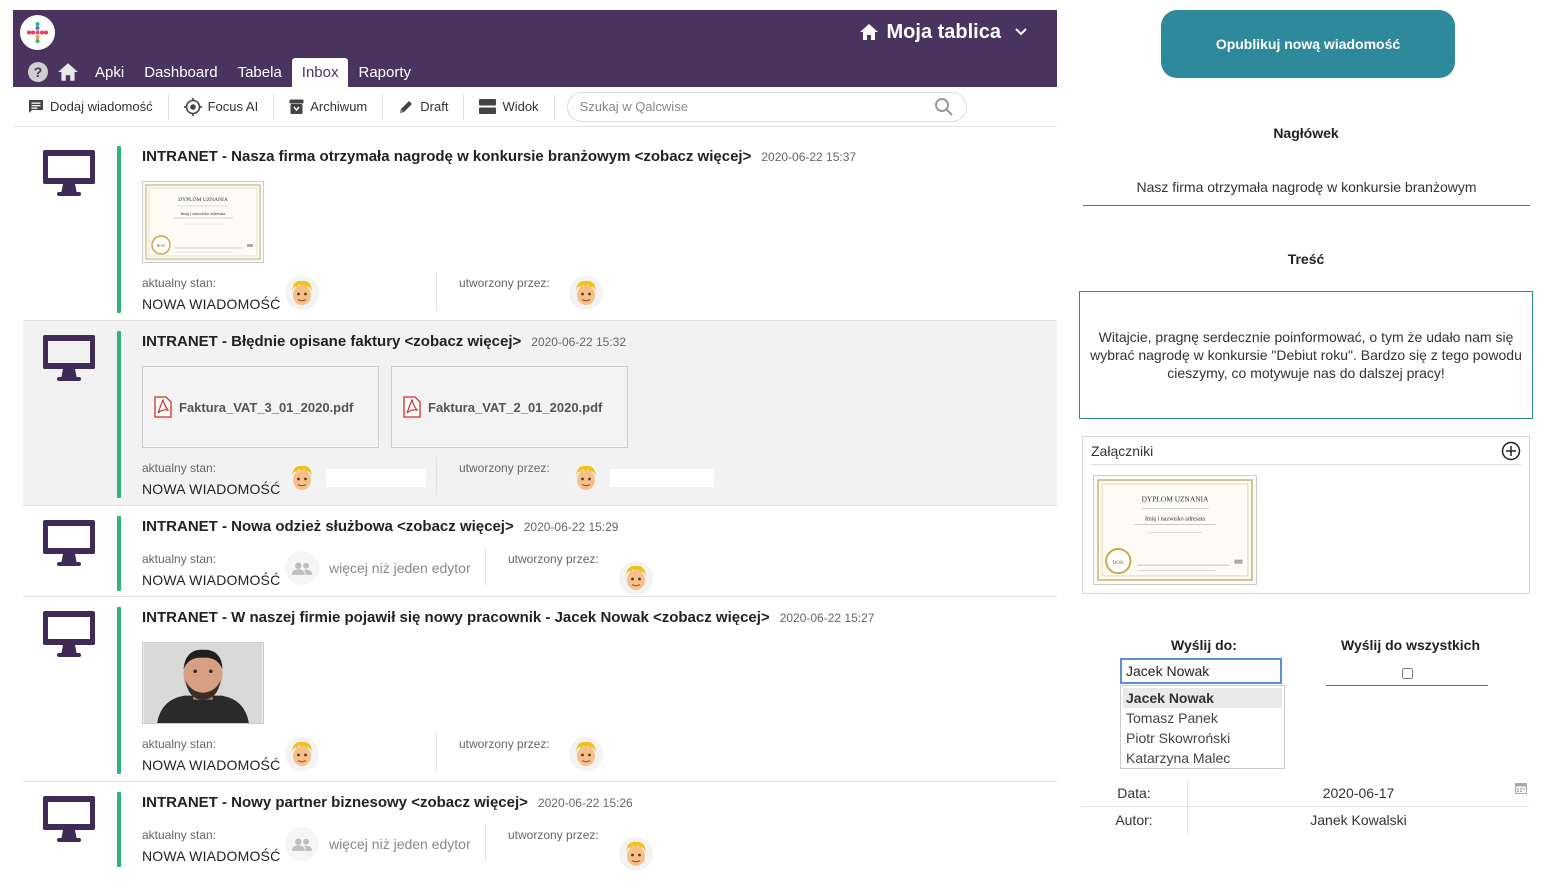 The height and width of the screenshot is (884, 1564). I want to click on search-icon, so click(944, 107).